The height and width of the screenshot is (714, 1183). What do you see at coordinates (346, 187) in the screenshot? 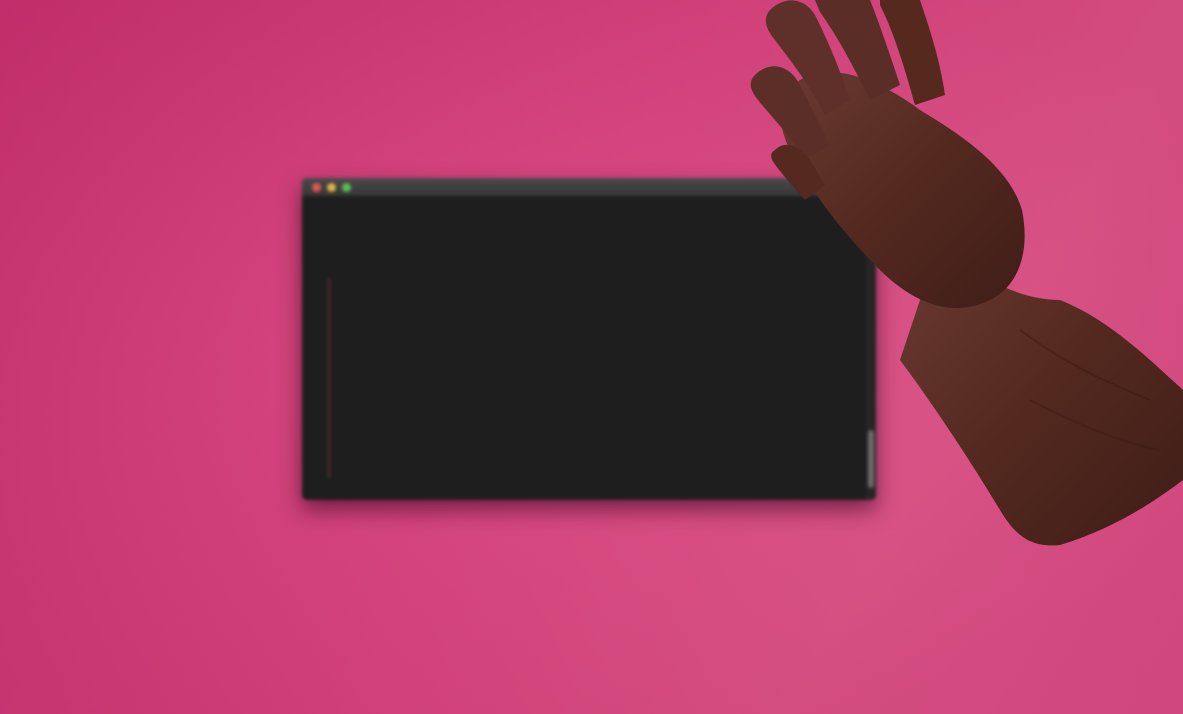
I see `maximize-window-button` at bounding box center [346, 187].